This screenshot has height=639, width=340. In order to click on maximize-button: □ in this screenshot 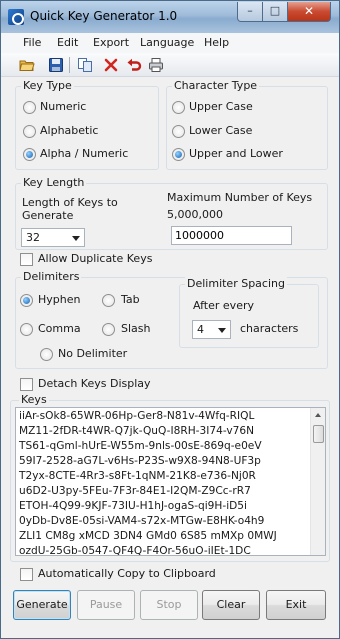, I will do `click(275, 12)`.